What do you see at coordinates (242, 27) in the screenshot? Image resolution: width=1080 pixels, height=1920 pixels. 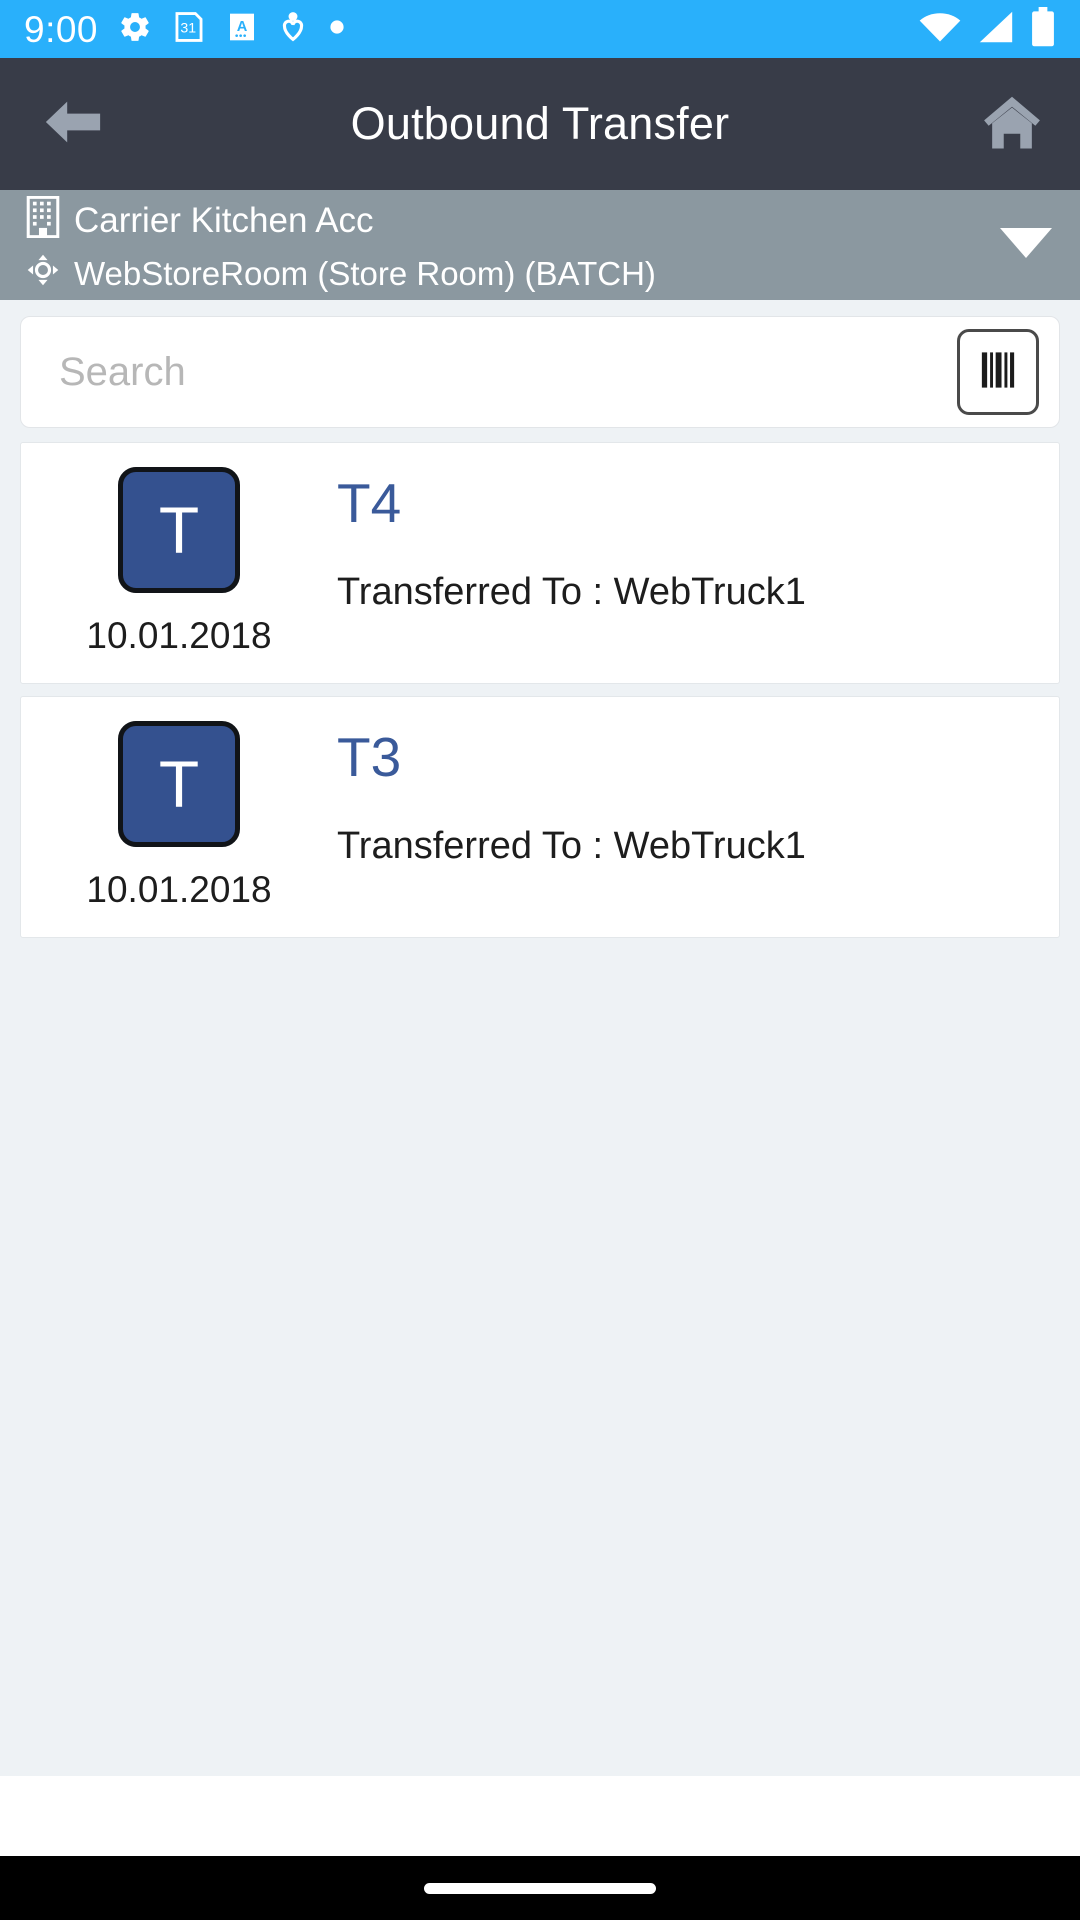 I see `svg-text: A` at bounding box center [242, 27].